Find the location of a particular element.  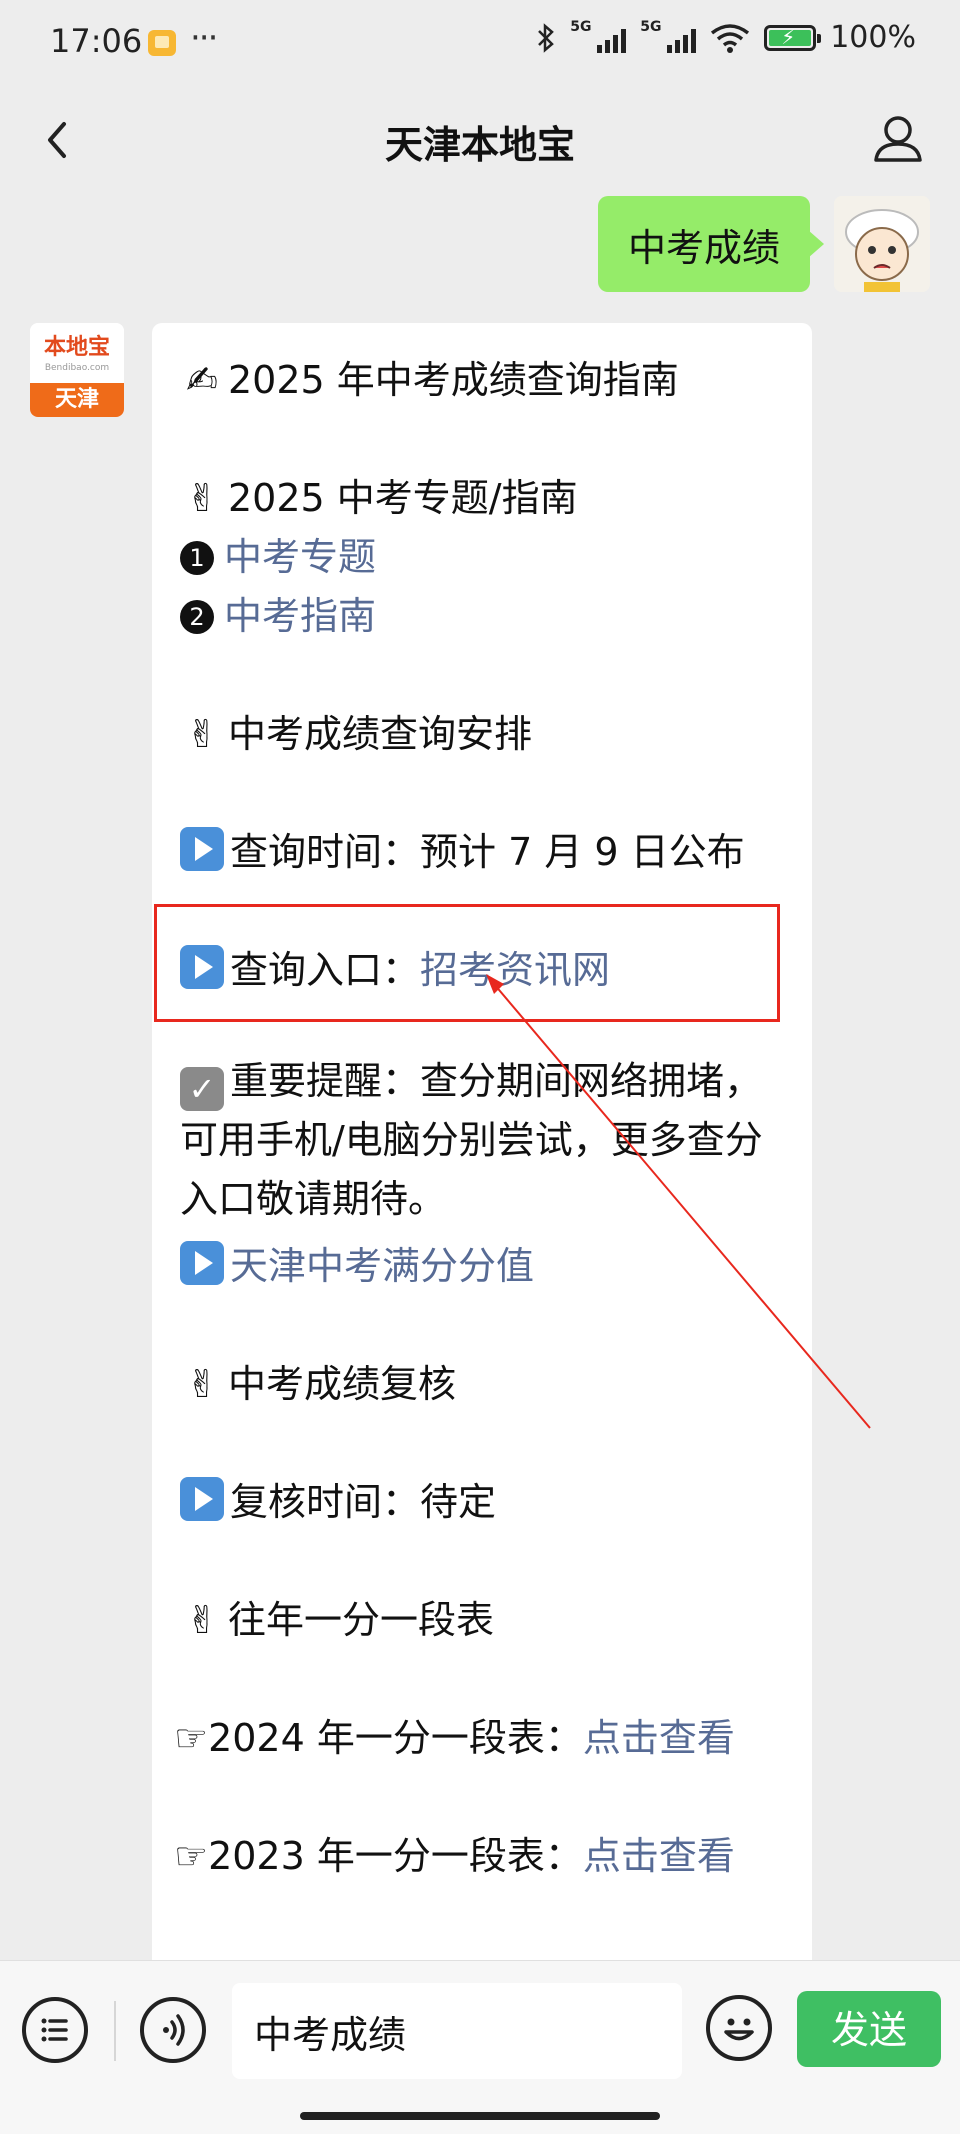

reminder-paragraph: ✓ 重要提醒：查分期间网络拥堵，可用手机/电脑分别尝试，更多查分入口敬请期待。 is located at coordinates (485, 1140).